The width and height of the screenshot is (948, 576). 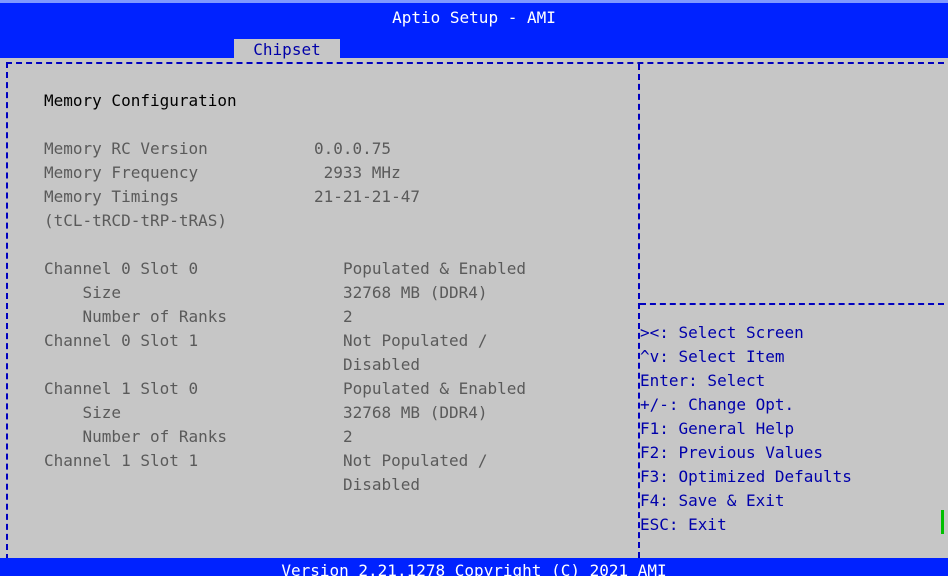 I want to click on memory-frequency-label: Memory Frequency, so click(x=121, y=172).